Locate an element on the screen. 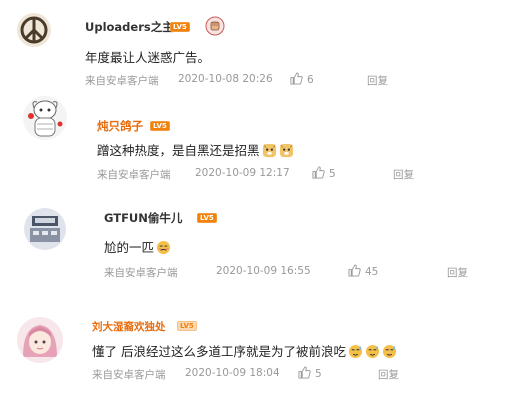 Image resolution: width=507 pixels, height=400 pixels. comment-text: 年度最让人迷惑广告。 is located at coordinates (148, 57).